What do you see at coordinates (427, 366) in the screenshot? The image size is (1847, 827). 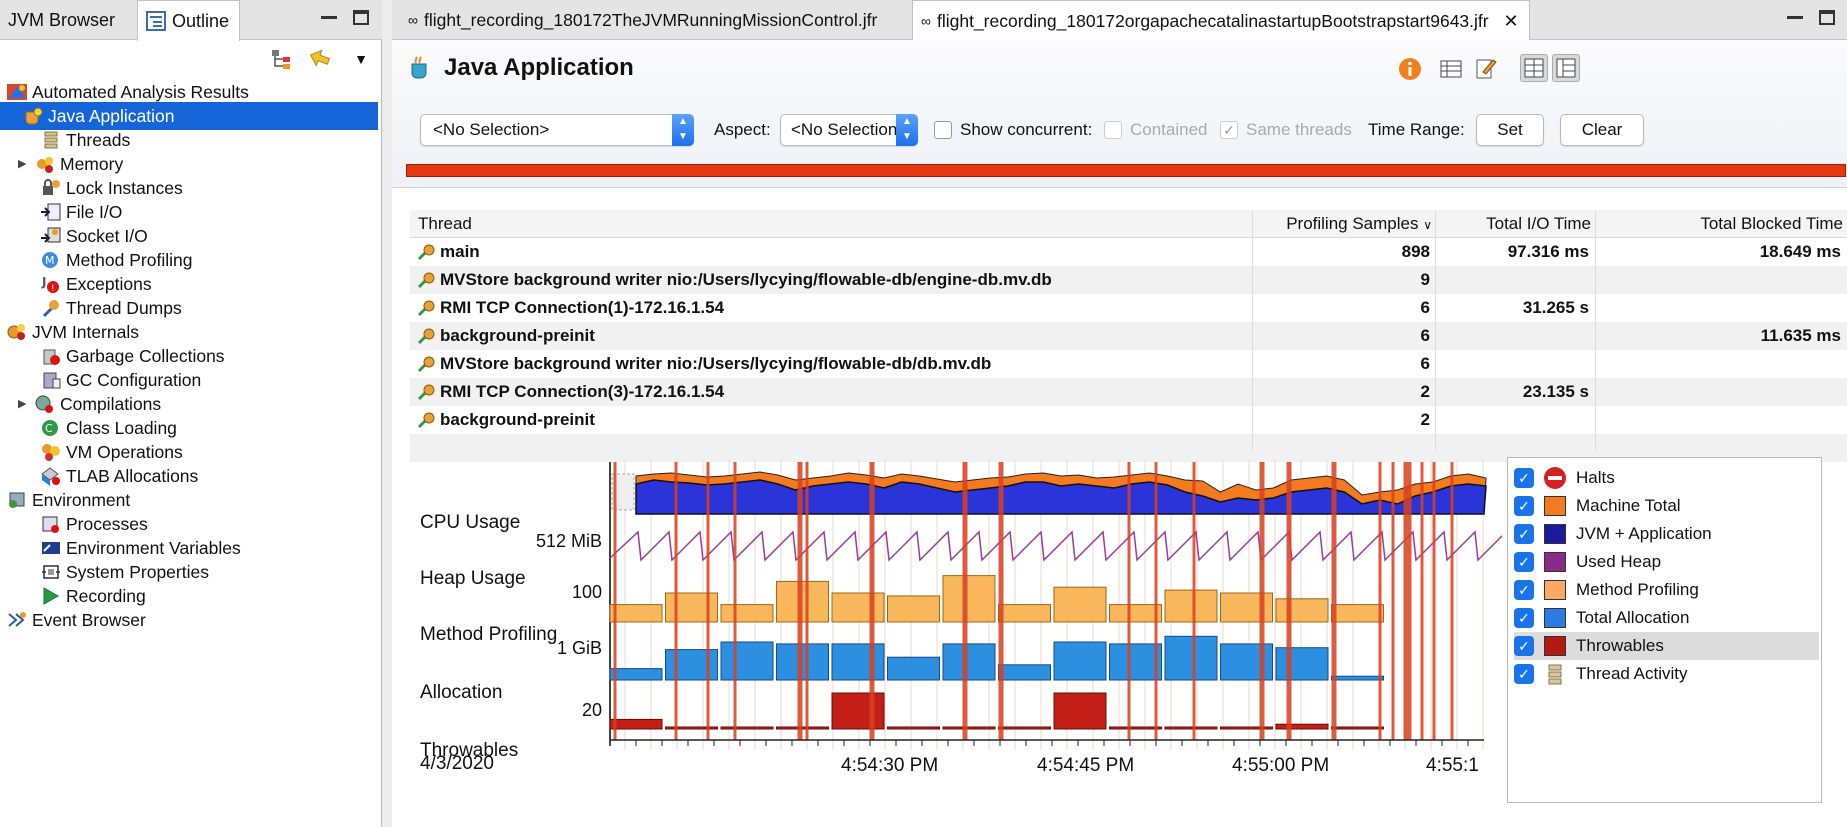 I see `thread-icon` at bounding box center [427, 366].